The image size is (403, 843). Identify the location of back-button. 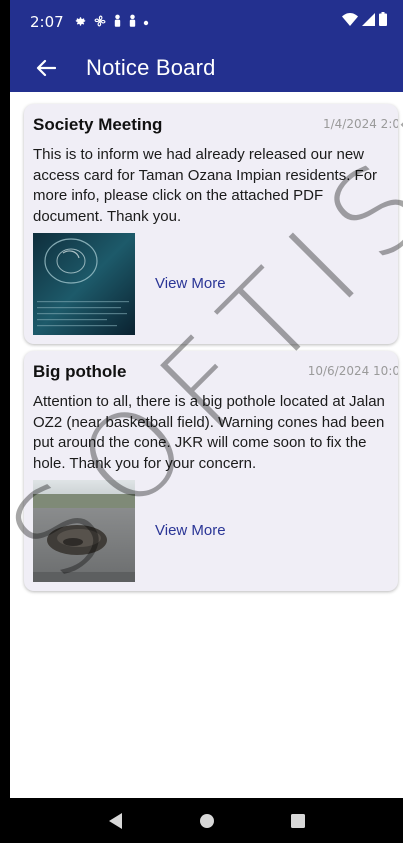
(46, 68).